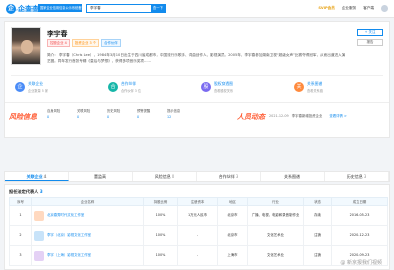  Describe the element at coordinates (243, 86) in the screenshot. I see `quick-link-equity-chart: 股 股权穿透图 查看股权关系` at that location.